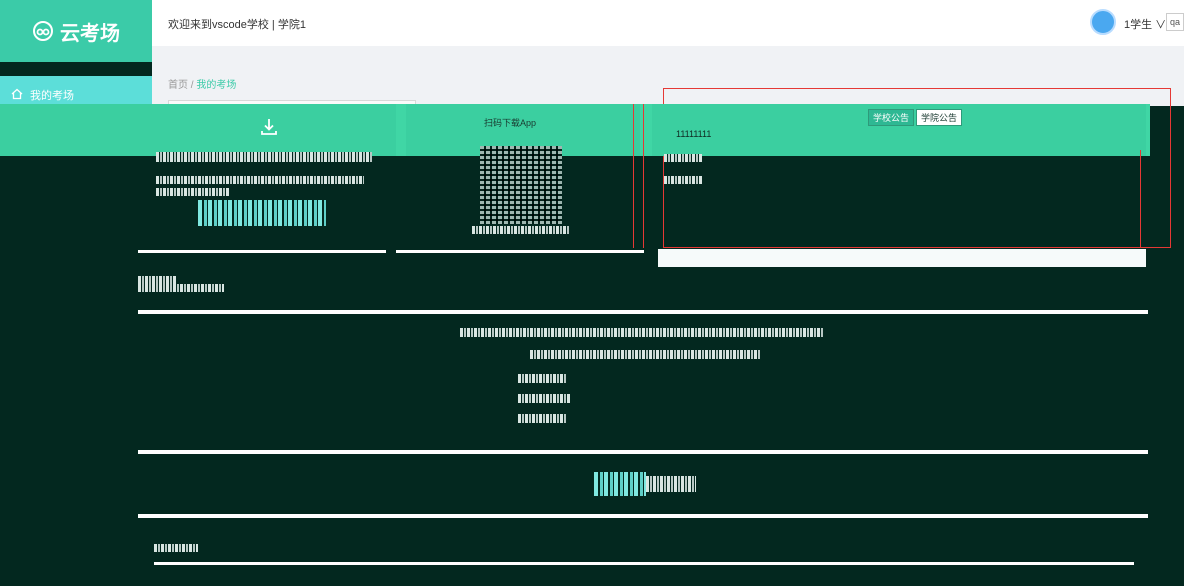  Describe the element at coordinates (668, 23) in the screenshot. I see `top-header: 欢迎来到vscode学校 | 学院1 1学生 ∨ qa` at that location.